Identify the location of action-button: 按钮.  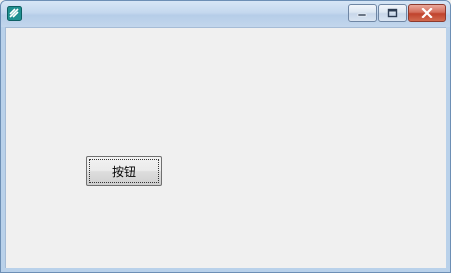
(124, 171).